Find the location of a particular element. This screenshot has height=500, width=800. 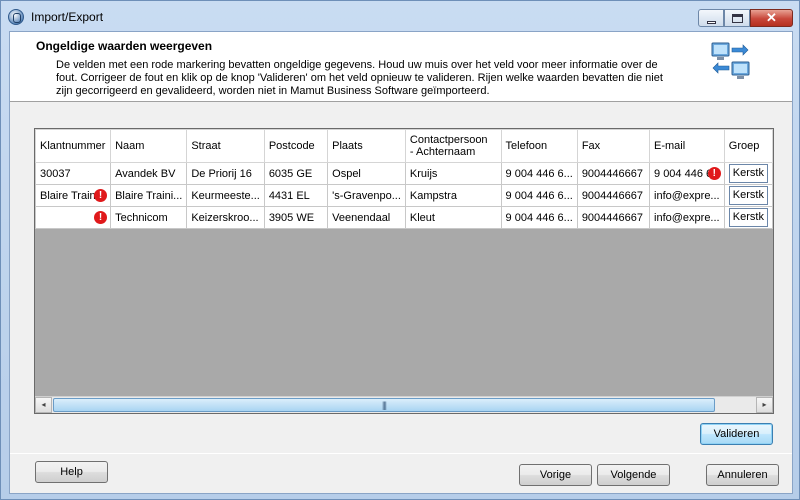

next-button: Volgende is located at coordinates (633, 475).